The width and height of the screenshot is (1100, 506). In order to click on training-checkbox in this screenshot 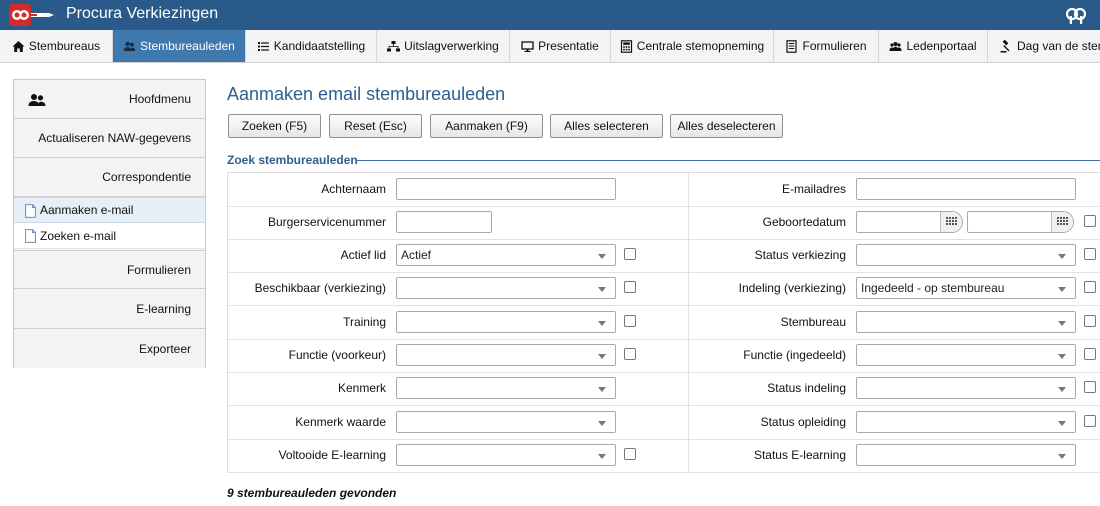, I will do `click(630, 321)`.